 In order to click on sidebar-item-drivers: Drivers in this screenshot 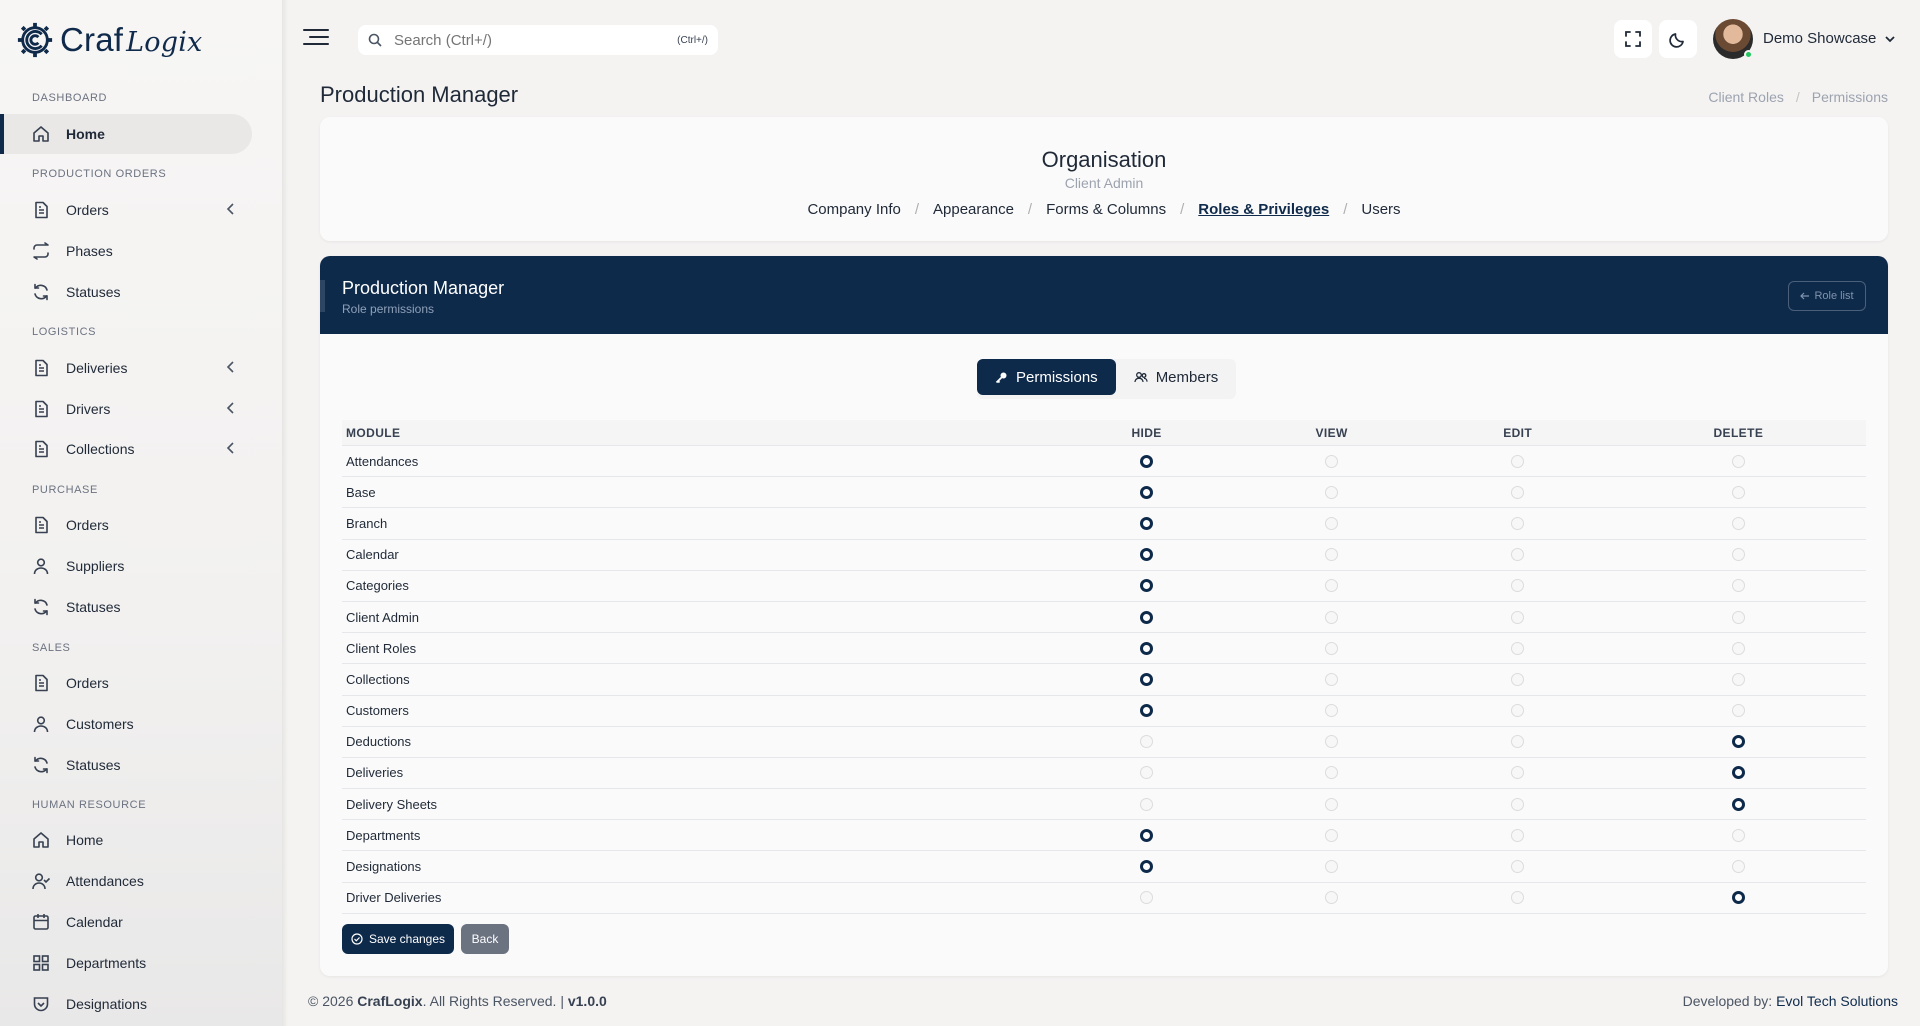, I will do `click(126, 409)`.